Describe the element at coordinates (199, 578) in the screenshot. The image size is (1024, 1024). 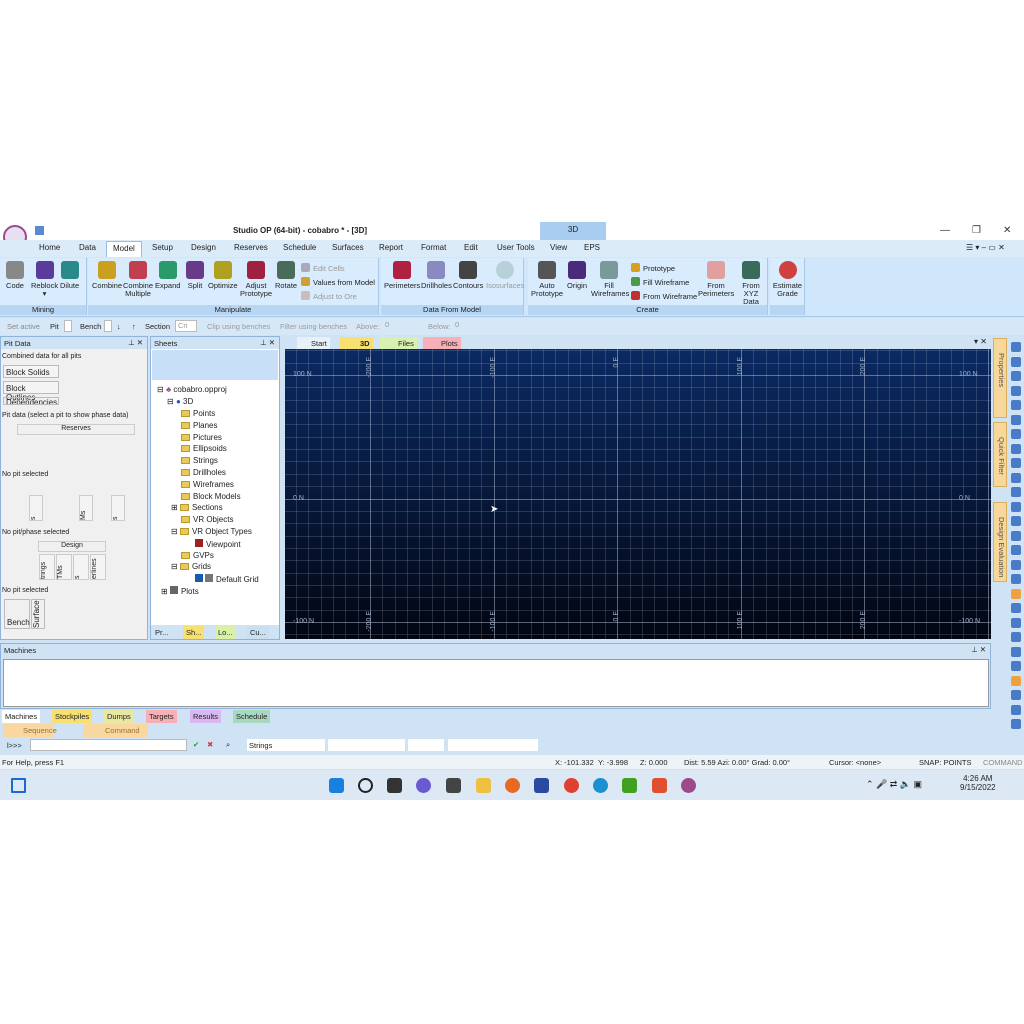
I see `checkbox` at that location.